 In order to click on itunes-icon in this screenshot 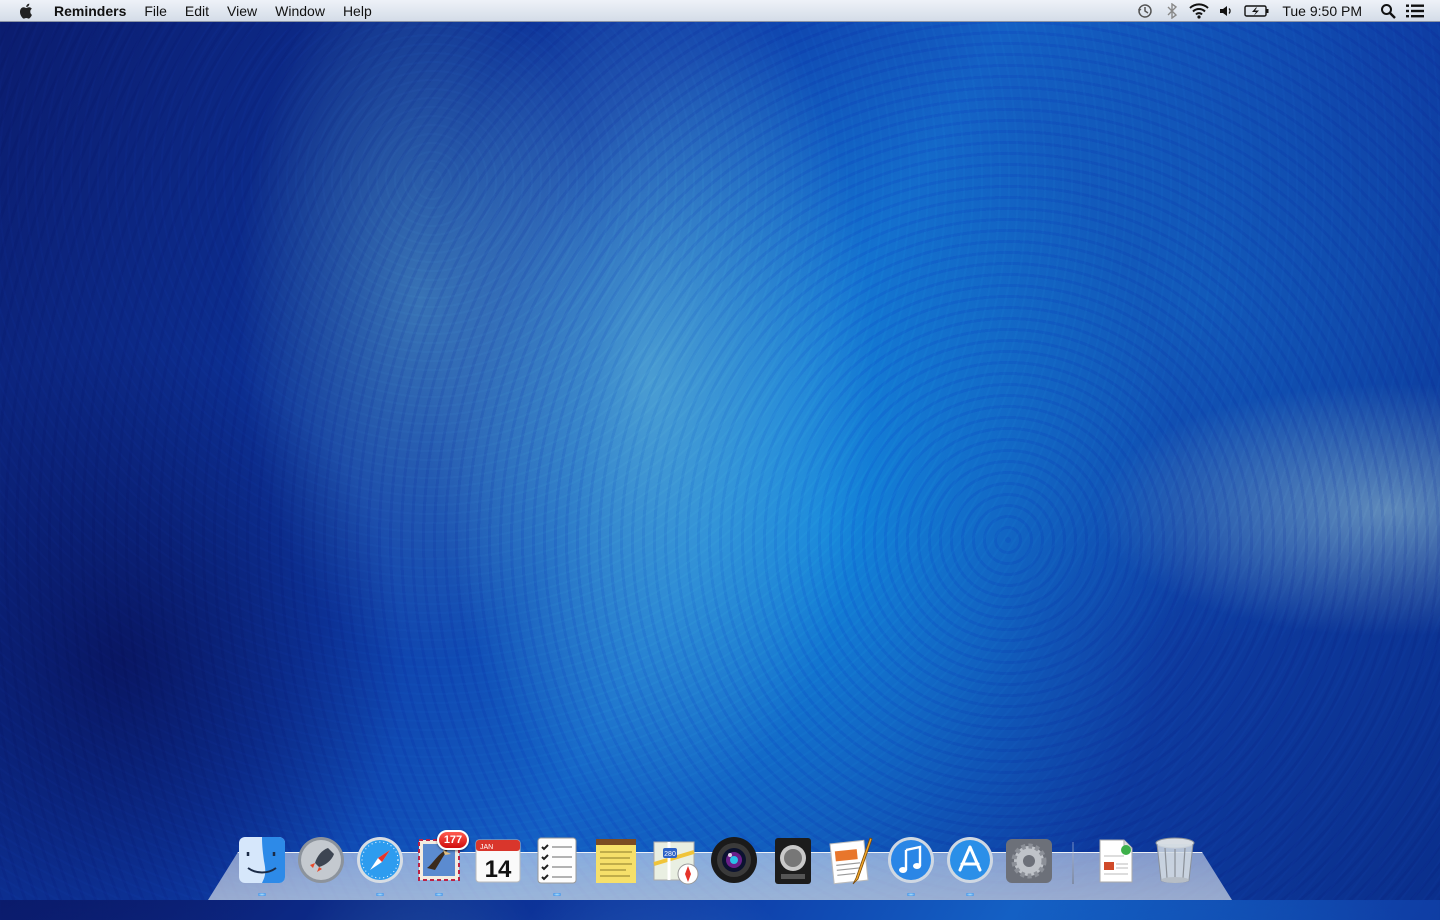, I will do `click(911, 860)`.